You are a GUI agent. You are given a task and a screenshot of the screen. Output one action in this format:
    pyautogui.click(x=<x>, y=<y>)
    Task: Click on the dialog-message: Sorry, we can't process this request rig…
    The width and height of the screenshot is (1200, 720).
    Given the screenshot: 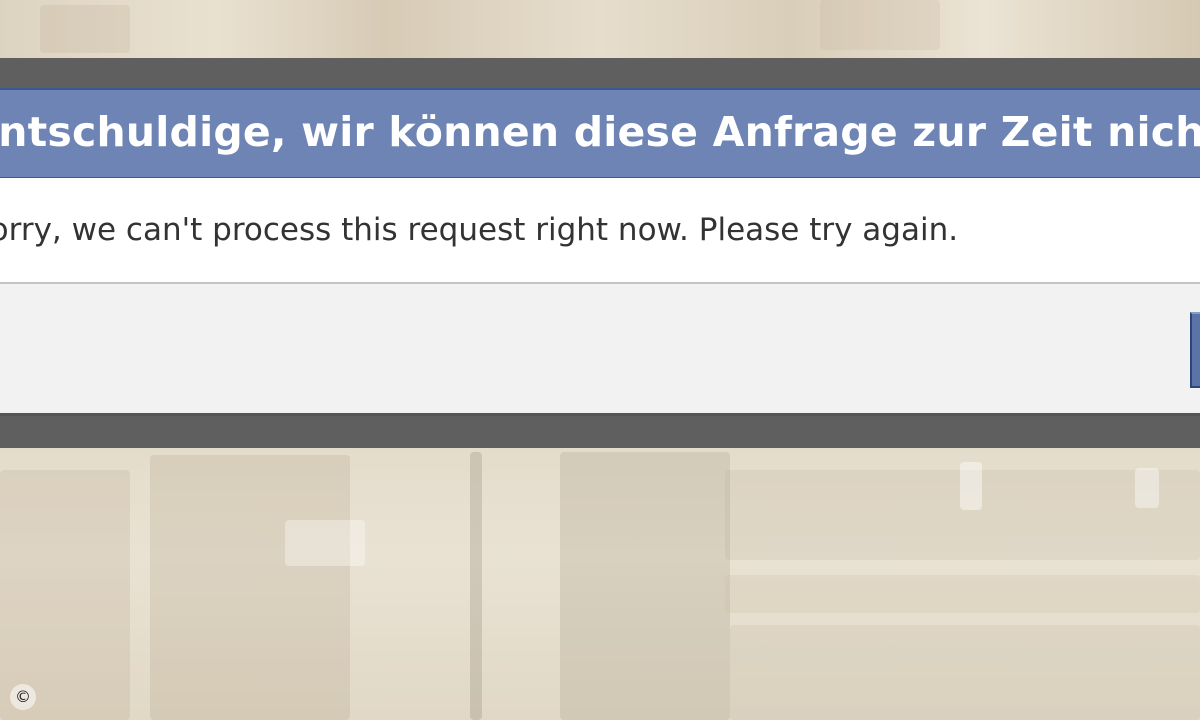 What is the action you would take?
    pyautogui.click(x=479, y=230)
    